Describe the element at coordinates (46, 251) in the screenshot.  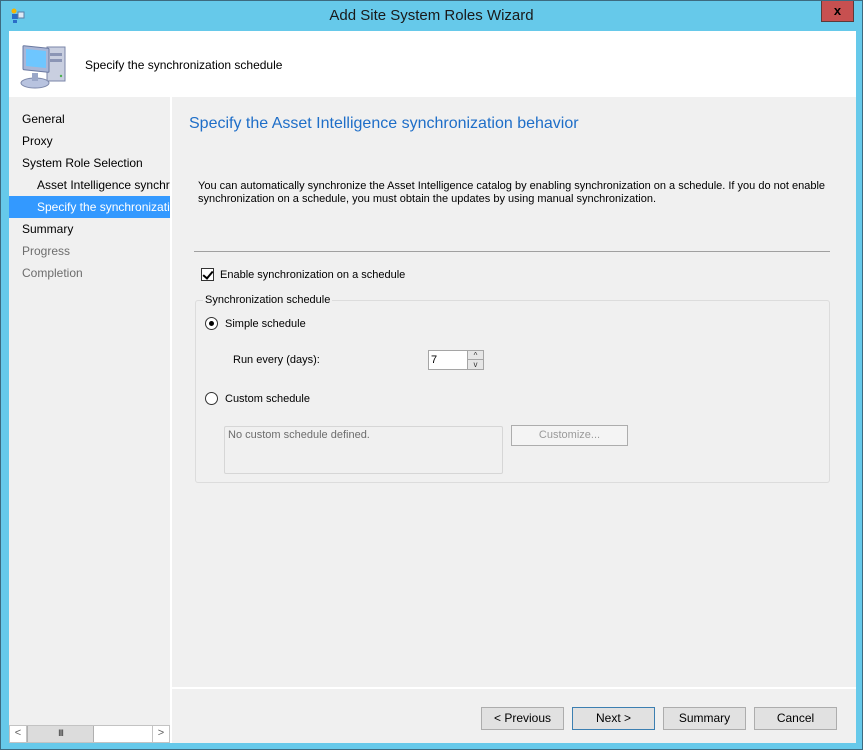
I see `step-progress: Progress` at that location.